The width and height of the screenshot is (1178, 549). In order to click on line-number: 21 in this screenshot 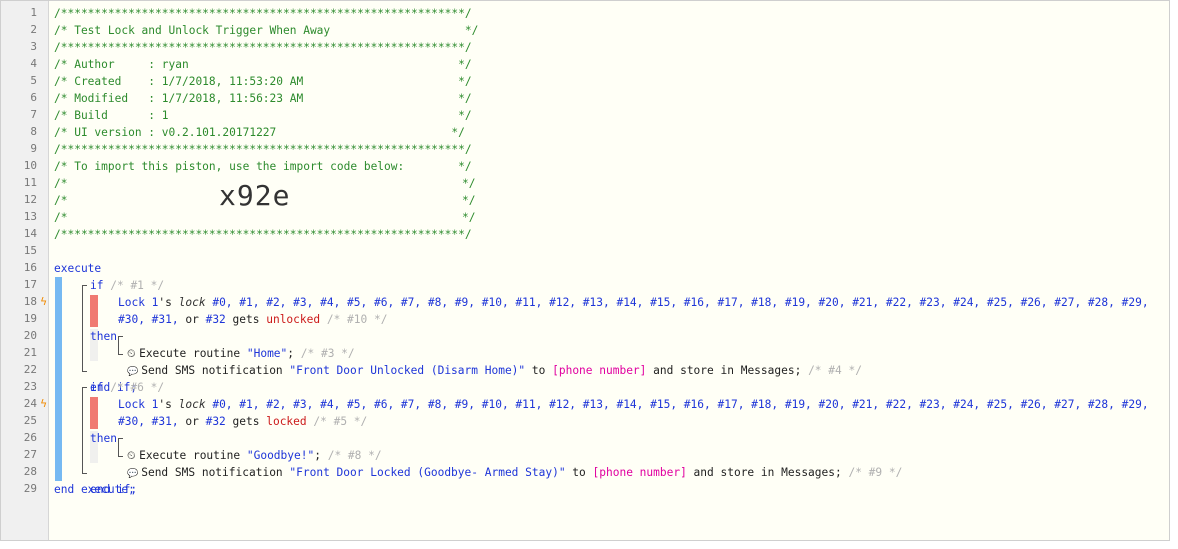, I will do `click(30, 352)`.